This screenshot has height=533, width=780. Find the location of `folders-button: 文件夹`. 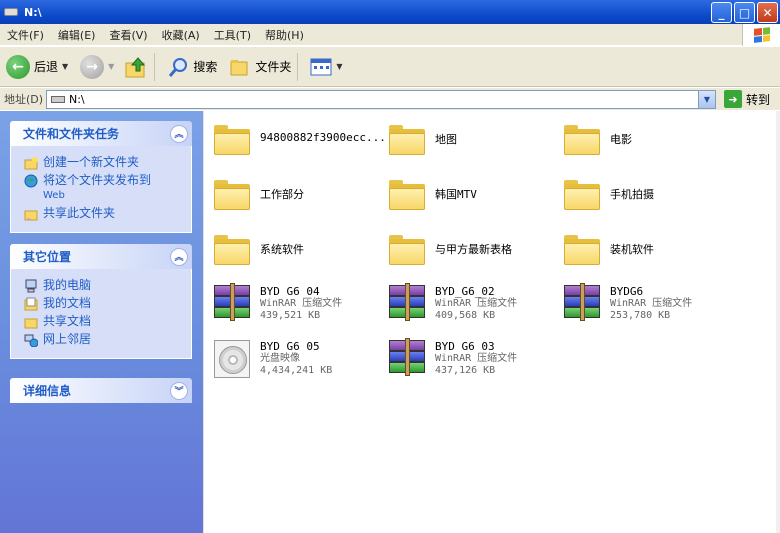

folders-button: 文件夹 is located at coordinates (260, 67).